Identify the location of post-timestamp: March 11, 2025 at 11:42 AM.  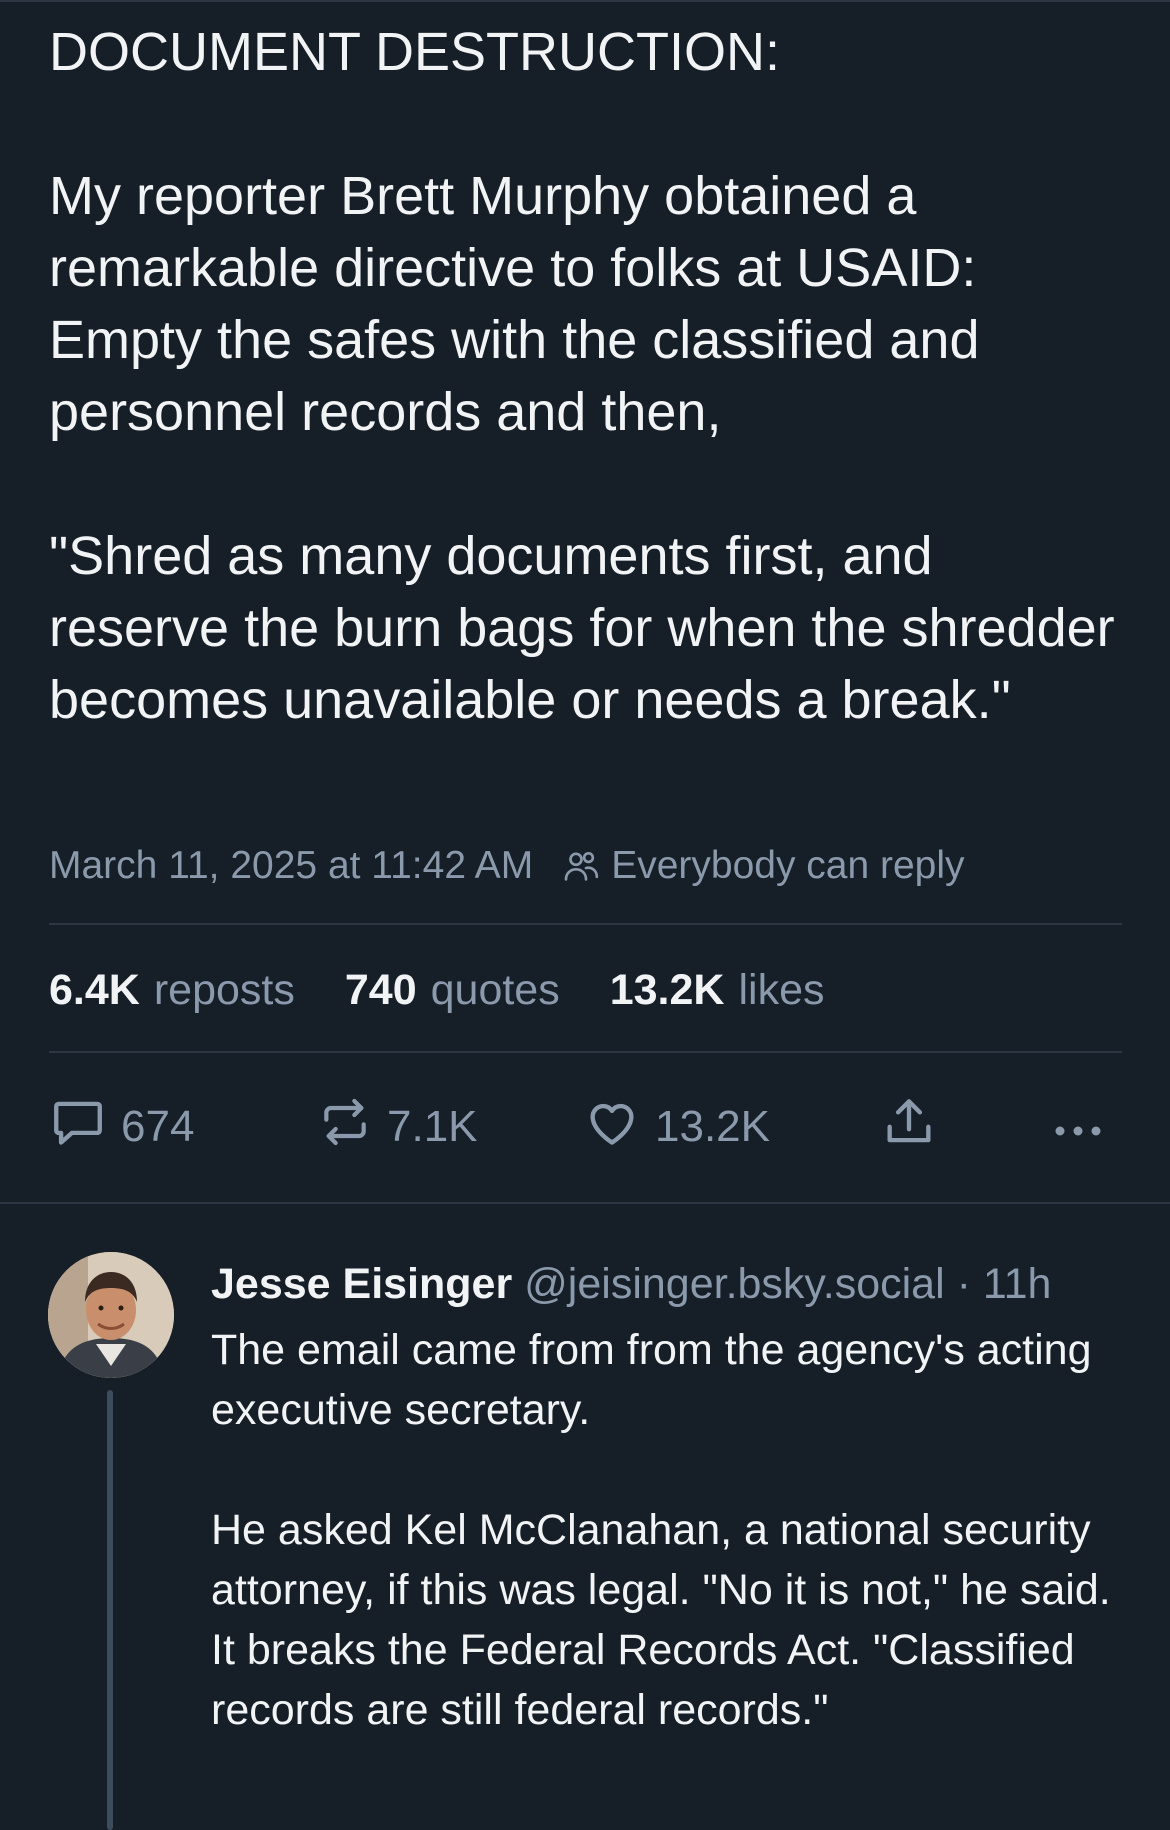
(291, 865).